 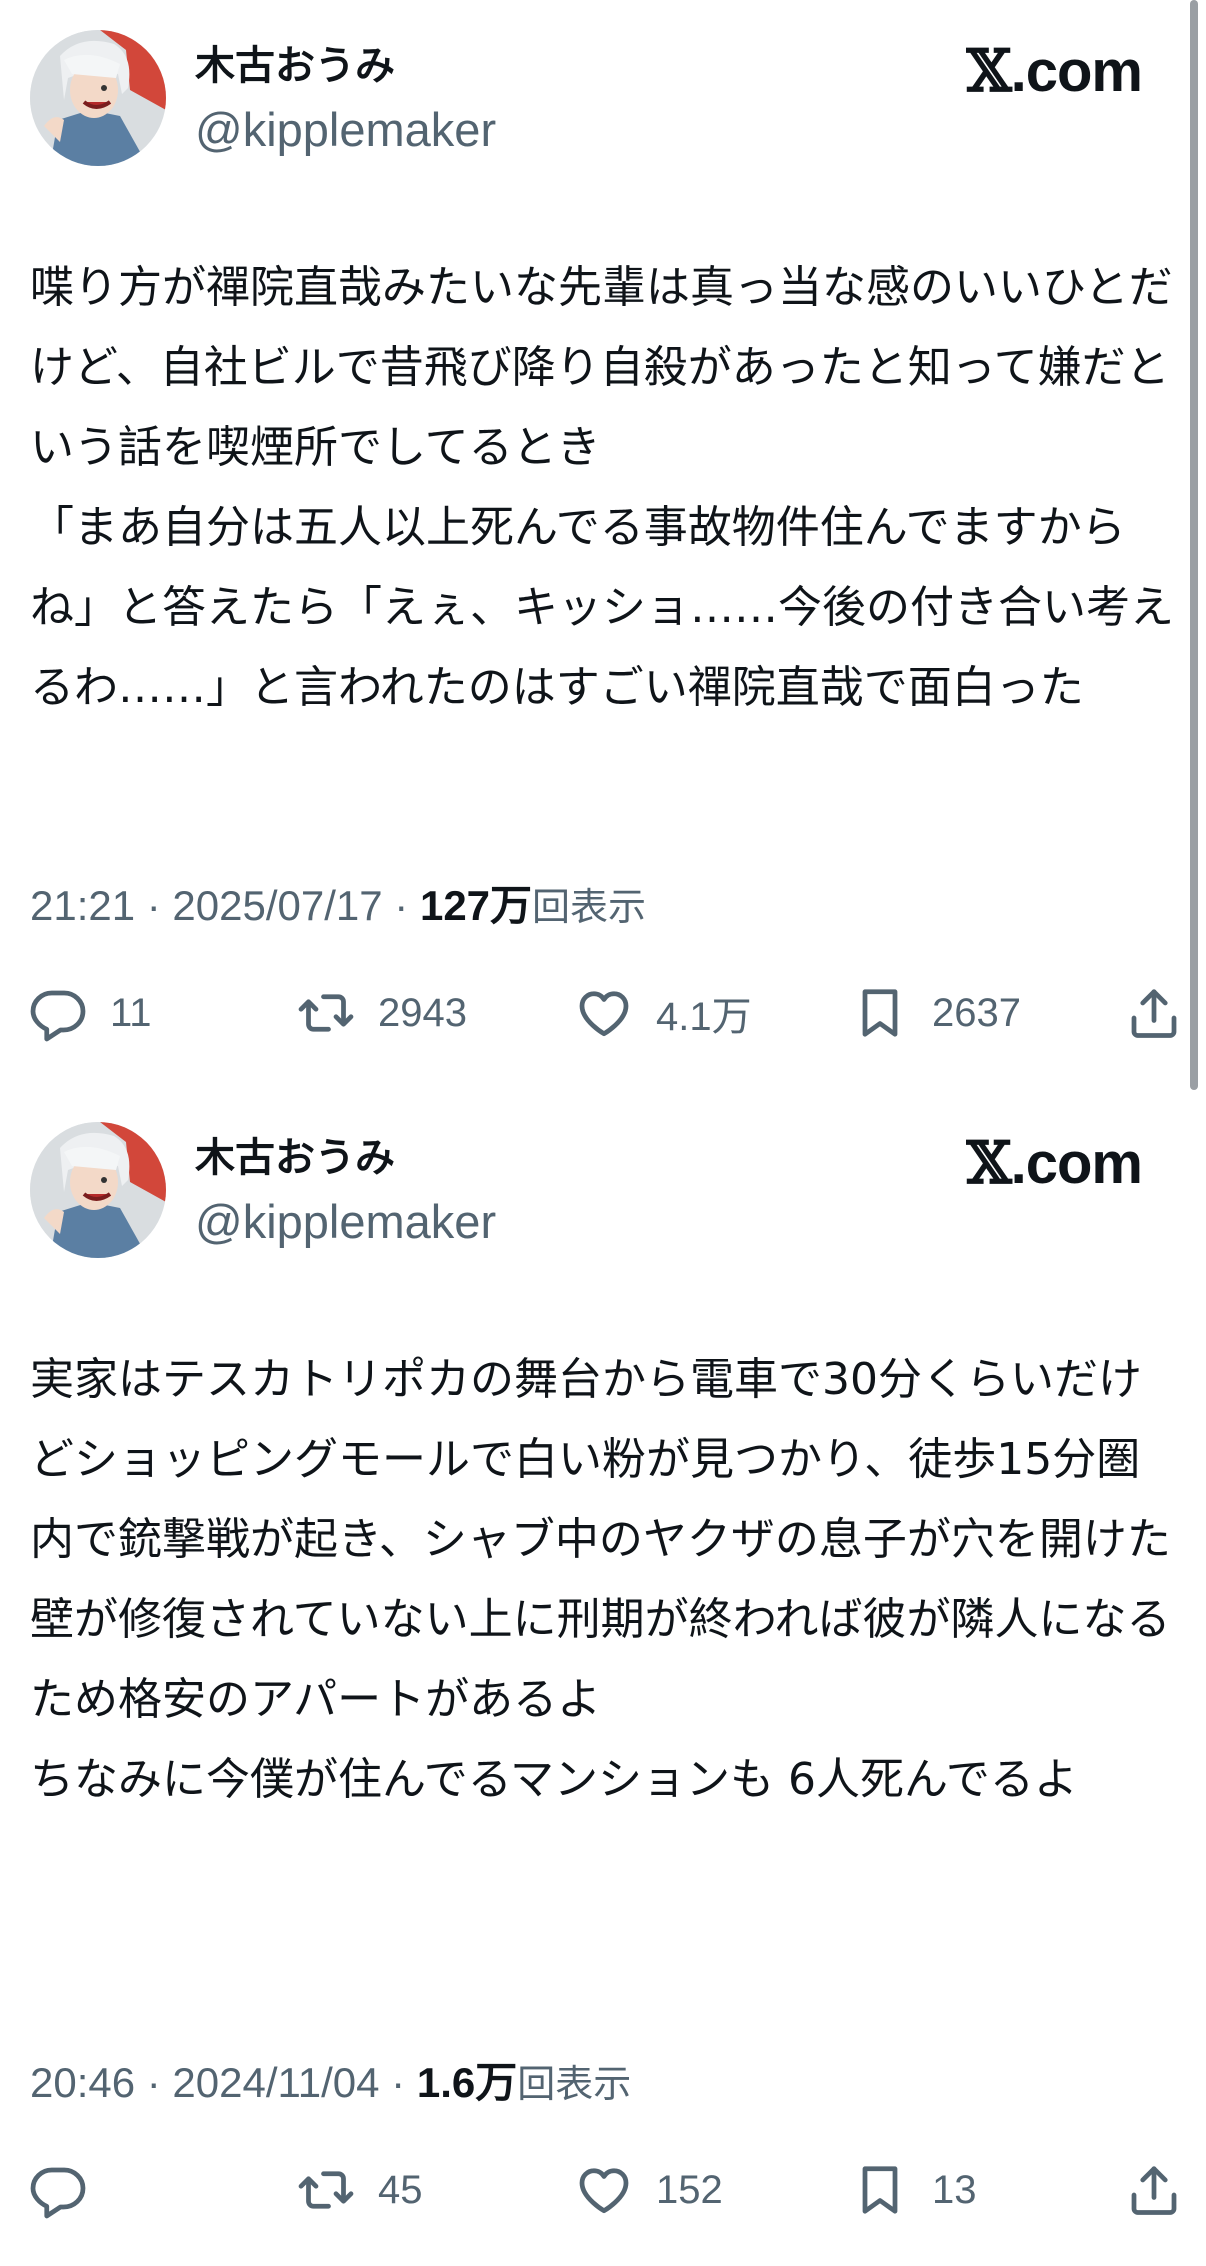 I want to click on tweet-meta: 21:21 · 2025/07/17 · 127万回表示, so click(x=338, y=906).